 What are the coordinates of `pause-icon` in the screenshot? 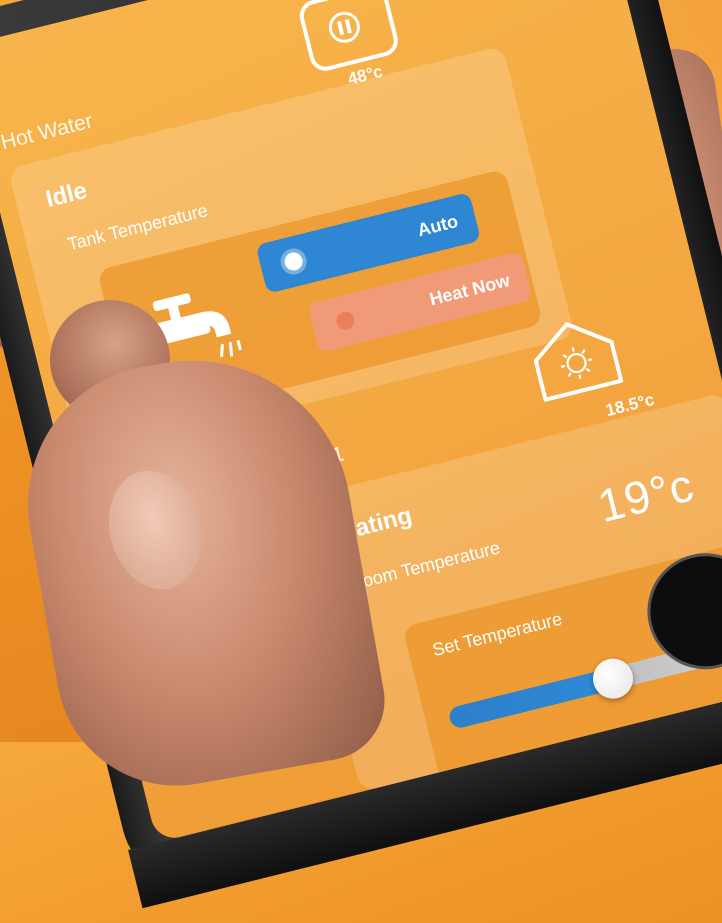 It's located at (344, 27).